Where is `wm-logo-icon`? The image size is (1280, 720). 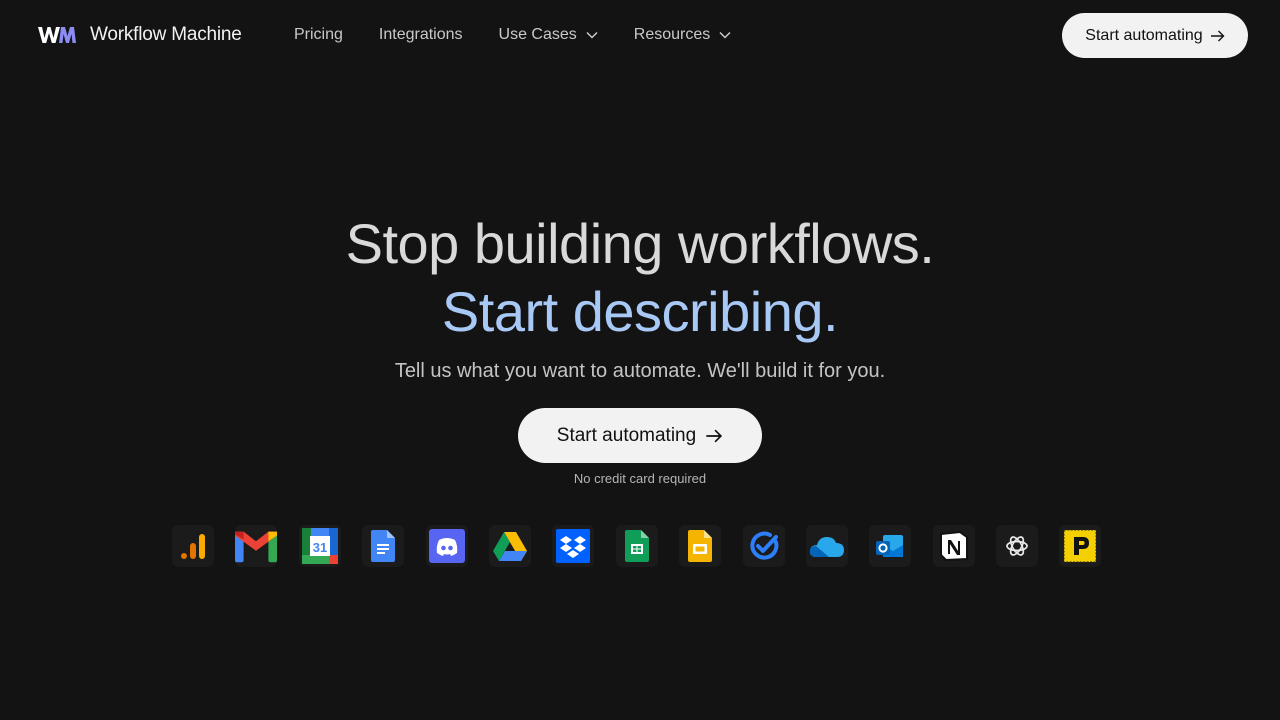
wm-logo-icon is located at coordinates (57, 35).